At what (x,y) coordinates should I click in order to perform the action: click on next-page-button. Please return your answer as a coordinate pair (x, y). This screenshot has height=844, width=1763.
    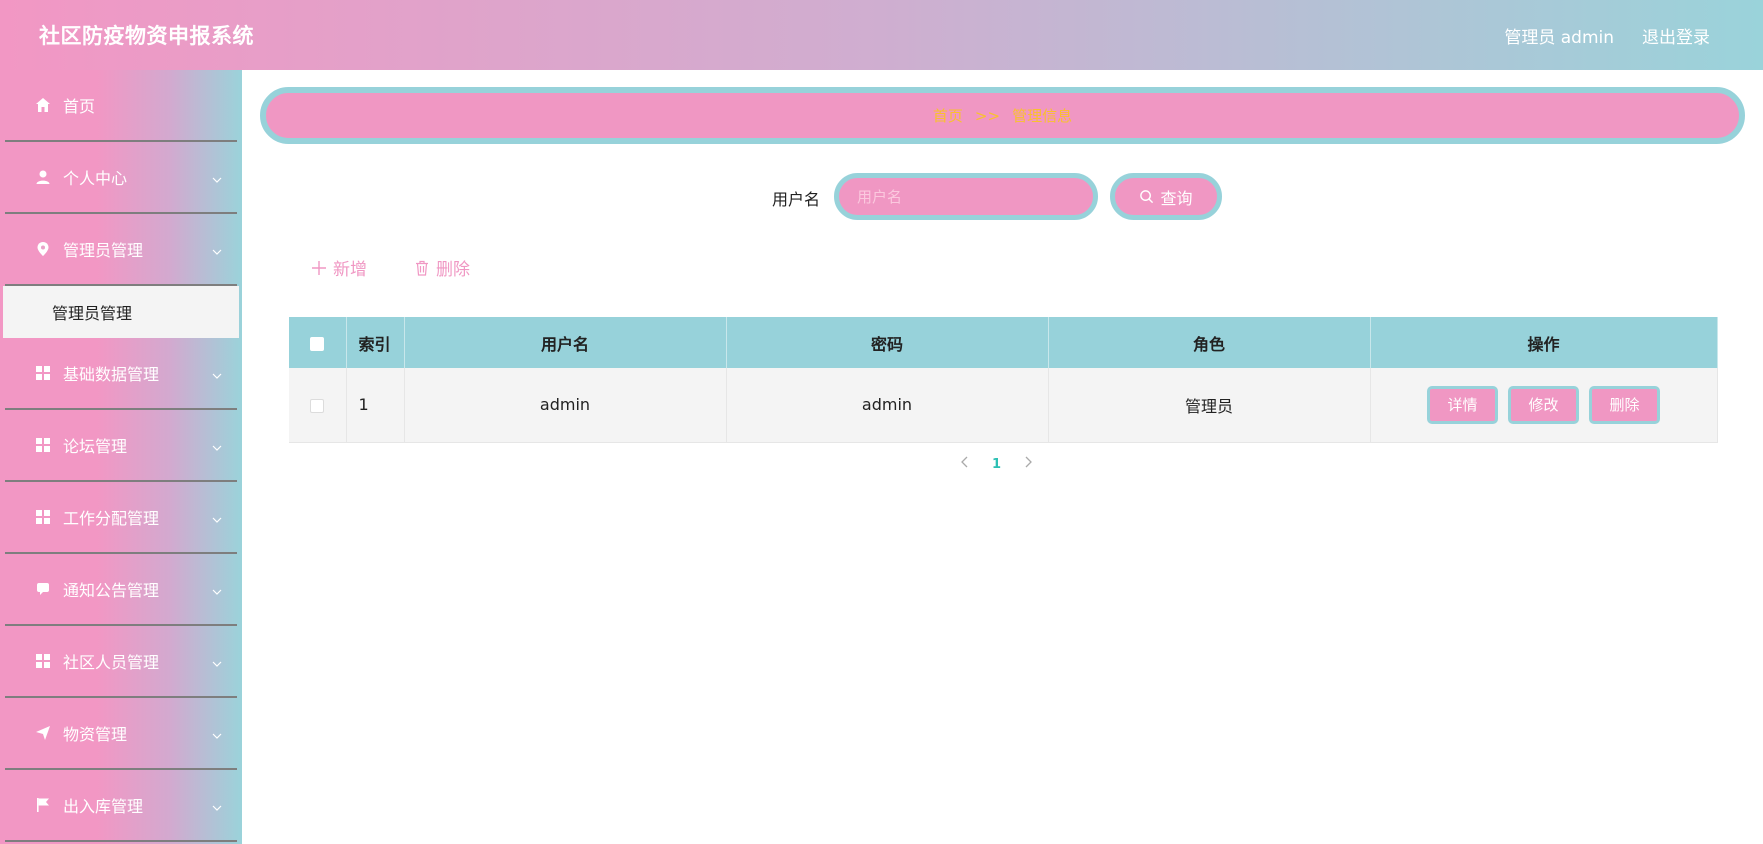
    Looking at the image, I should click on (1028, 464).